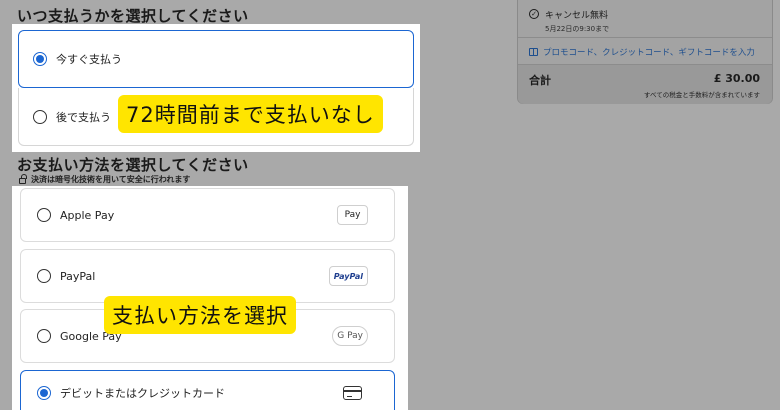 This screenshot has width=780, height=410. Describe the element at coordinates (250, 114) in the screenshot. I see `pay-later-caption: 72時間前まで支払いなし` at that location.